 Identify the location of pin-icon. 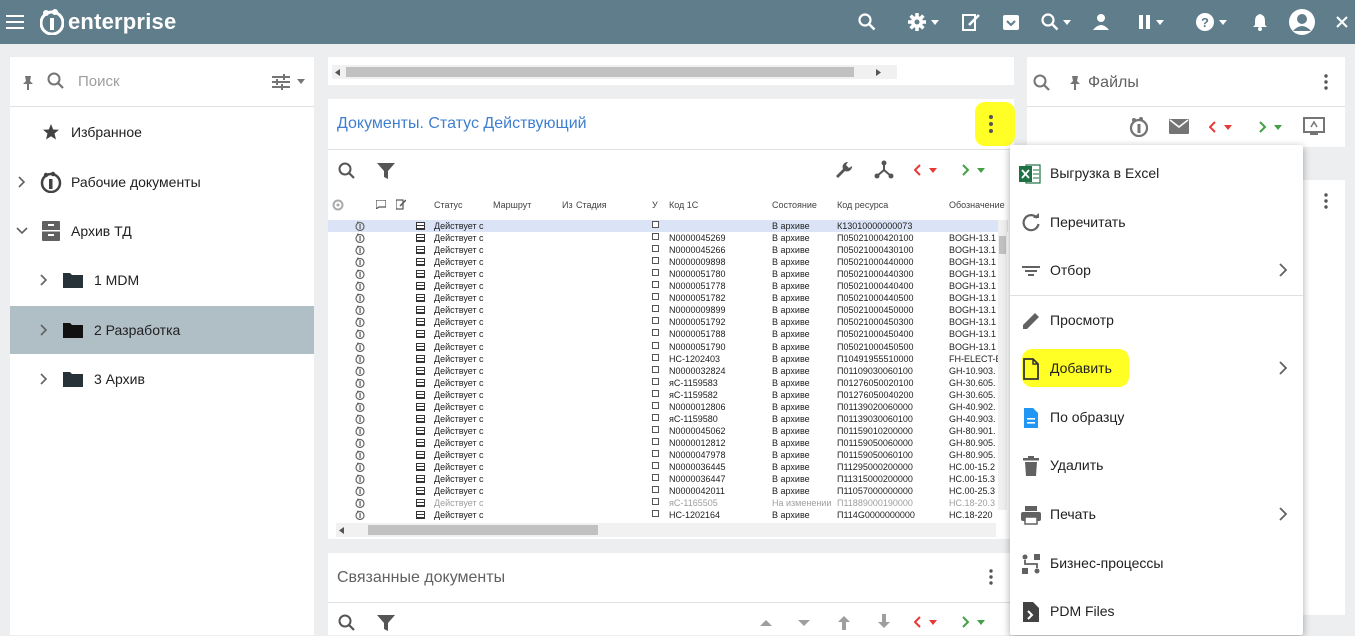
(1075, 83).